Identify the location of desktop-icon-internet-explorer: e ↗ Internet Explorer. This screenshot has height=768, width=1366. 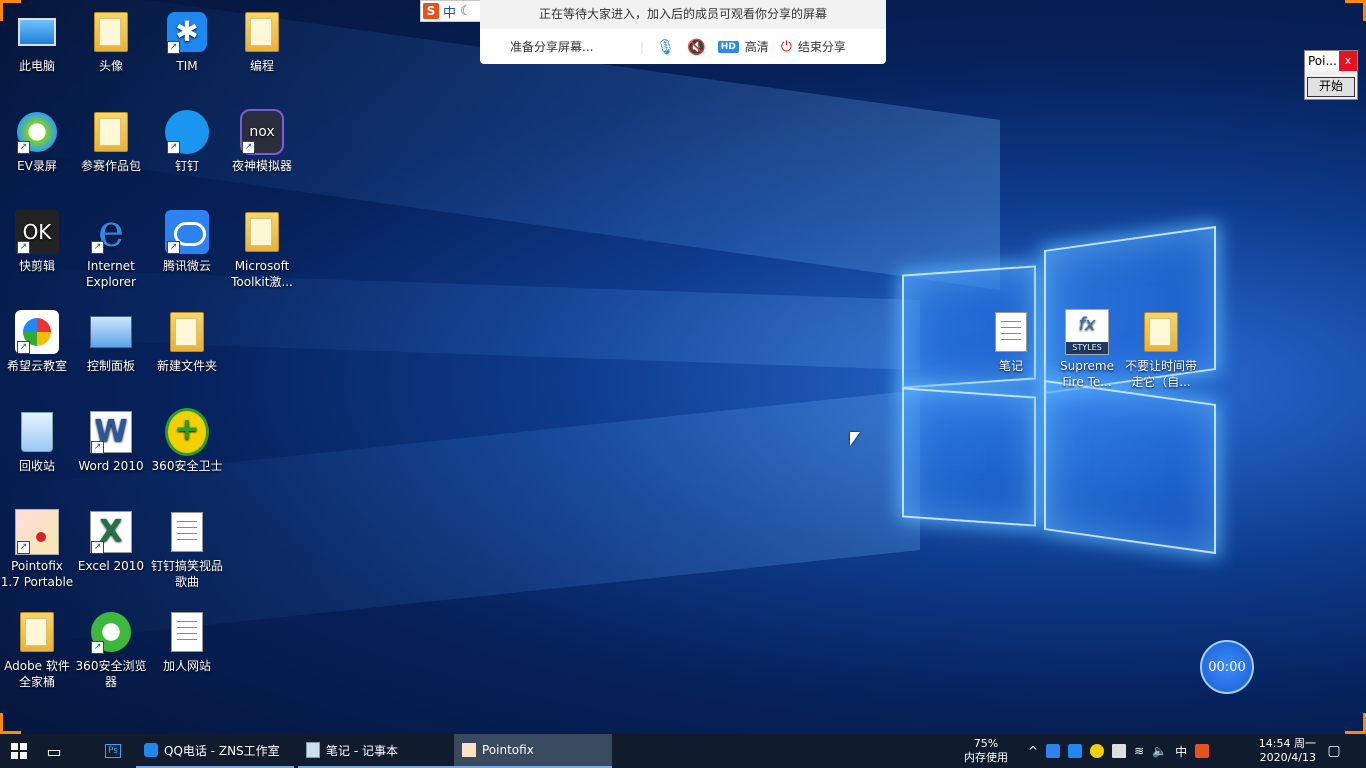
(111, 250).